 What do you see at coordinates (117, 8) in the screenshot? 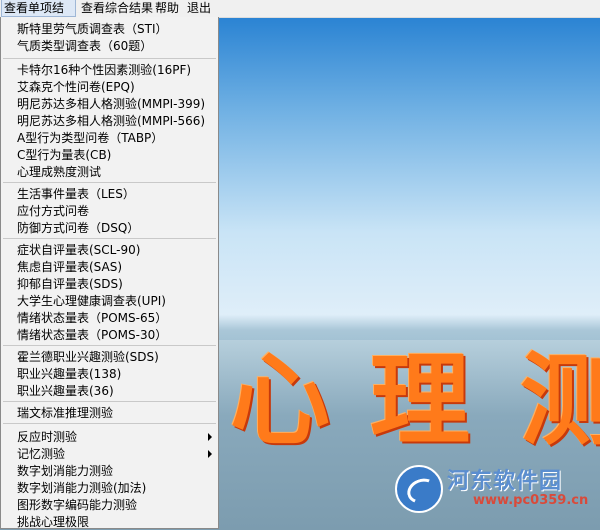
I see `menu-view-combined-results: 查看综合结果` at bounding box center [117, 8].